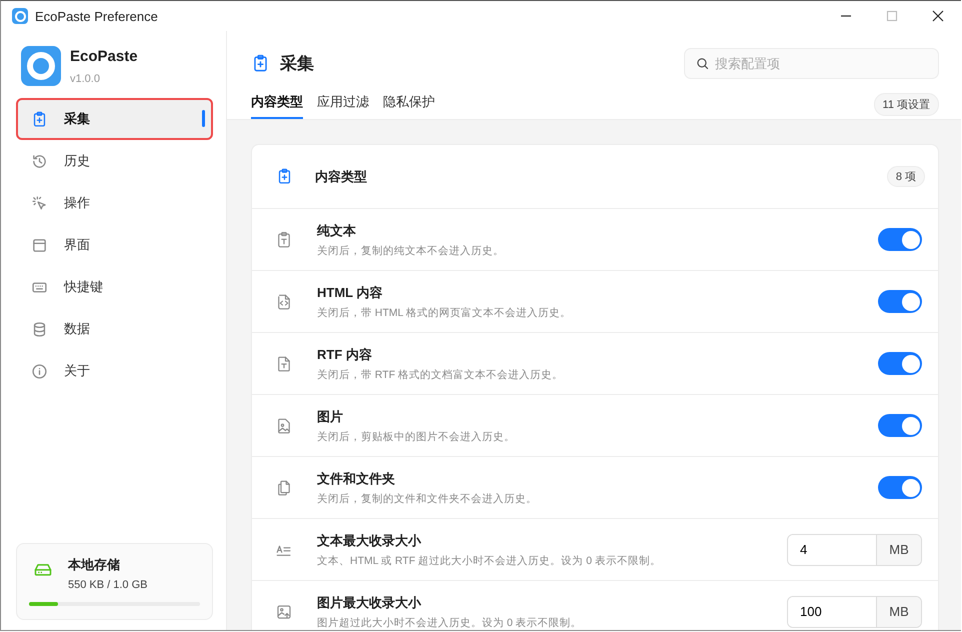 The width and height of the screenshot is (962, 632). I want to click on files-icon, so click(284, 487).